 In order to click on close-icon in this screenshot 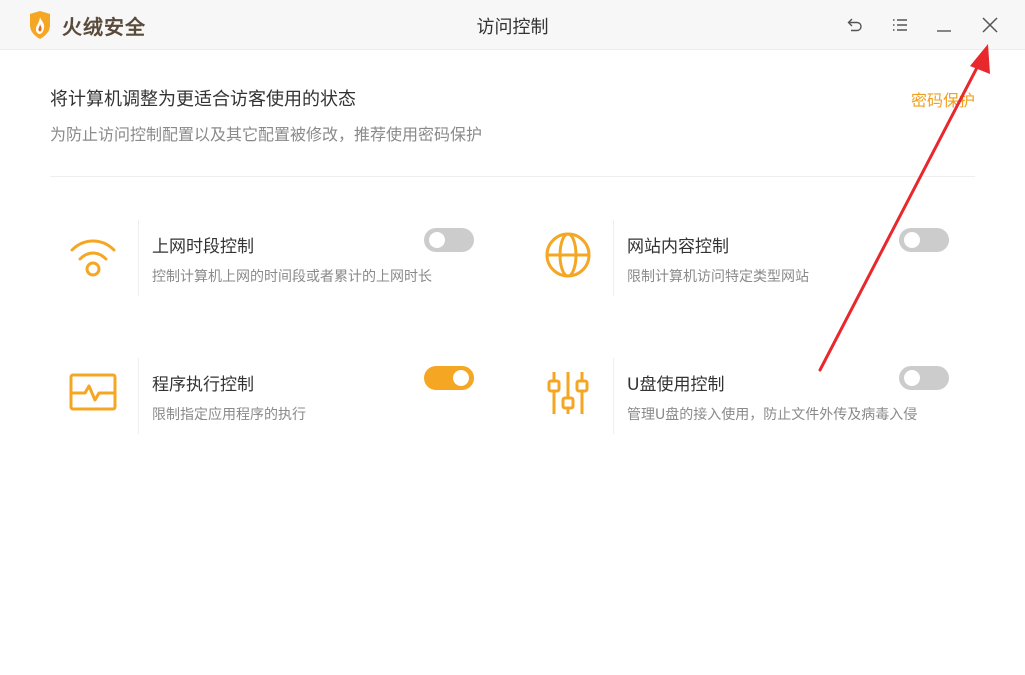, I will do `click(990, 25)`.